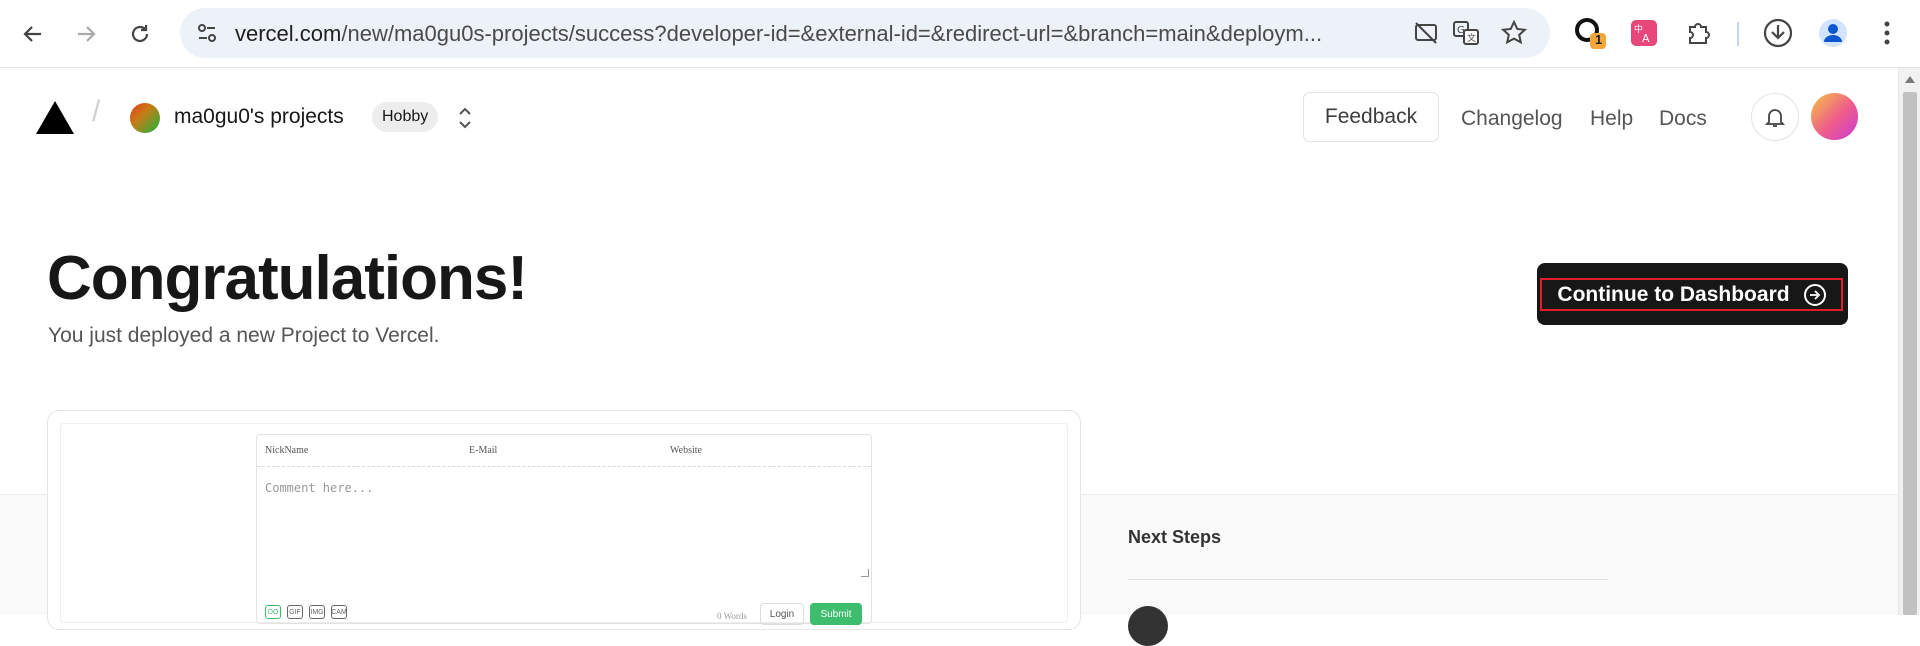 This screenshot has height=646, width=1920. Describe the element at coordinates (1148, 626) in the screenshot. I see `next-step-item-icon` at that location.